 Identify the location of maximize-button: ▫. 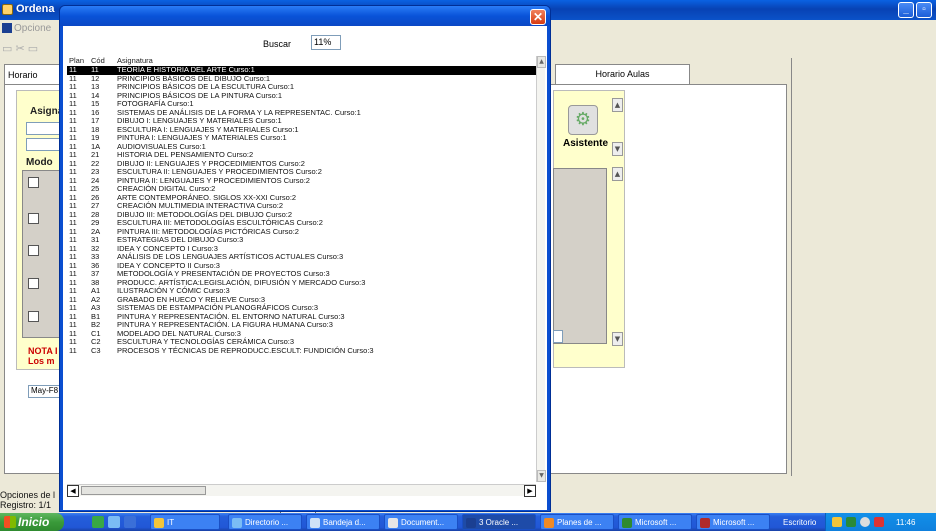
(924, 10).